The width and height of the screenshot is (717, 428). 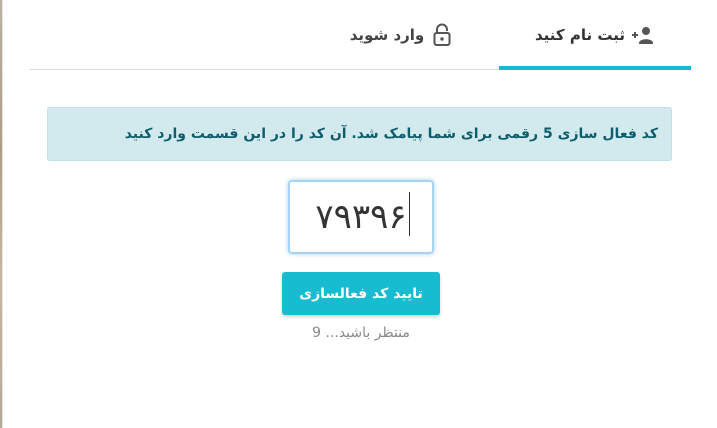 I want to click on tab-login: وارد شوید, so click(x=402, y=34).